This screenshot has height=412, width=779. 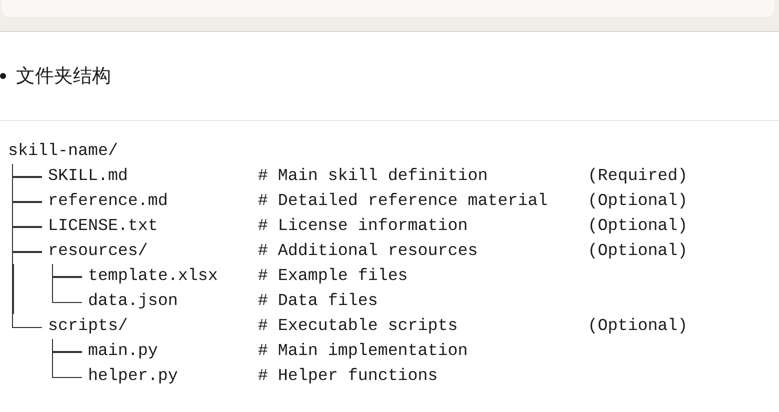 What do you see at coordinates (373, 177) in the screenshot?
I see `code-comment: # Main skill definition` at bounding box center [373, 177].